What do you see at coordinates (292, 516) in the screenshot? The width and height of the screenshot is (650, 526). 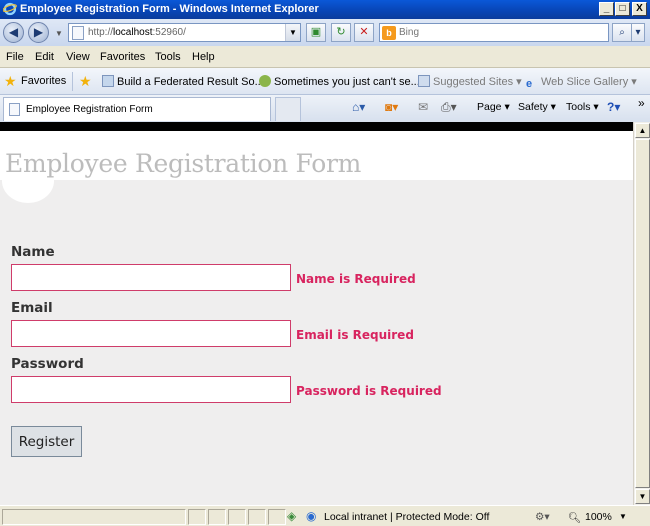 I see `protected-mode-icon: ◈` at bounding box center [292, 516].